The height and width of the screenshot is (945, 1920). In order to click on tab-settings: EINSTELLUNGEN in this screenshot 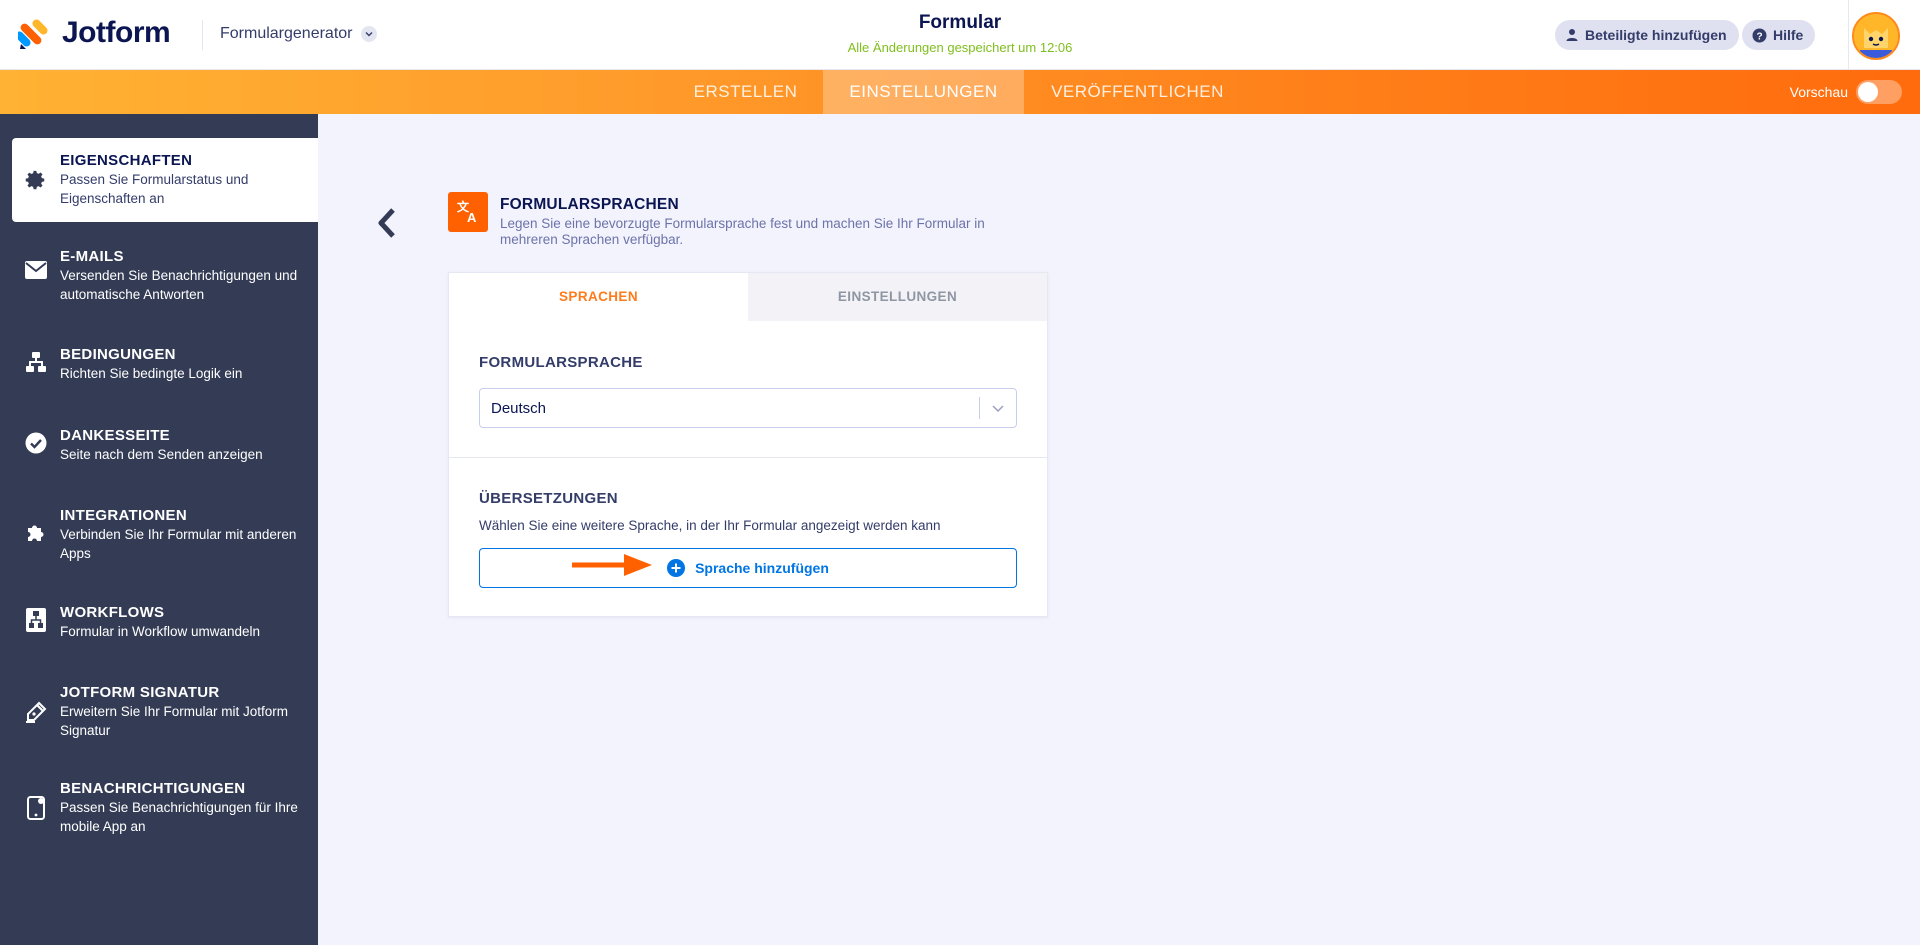, I will do `click(923, 92)`.